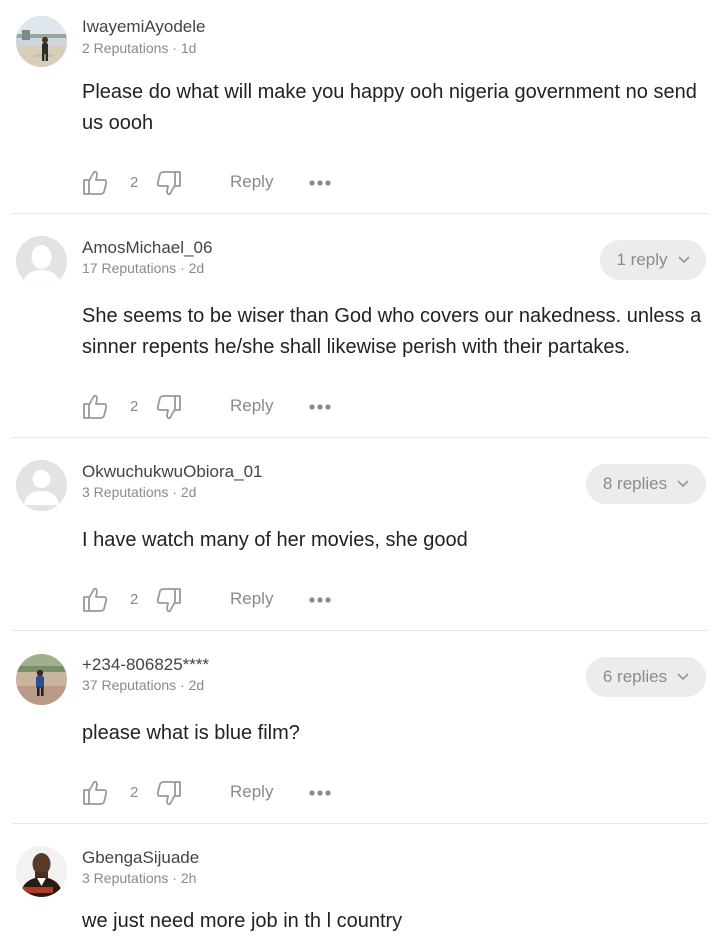 The width and height of the screenshot is (720, 945). I want to click on replies-label: 1 reply, so click(642, 259).